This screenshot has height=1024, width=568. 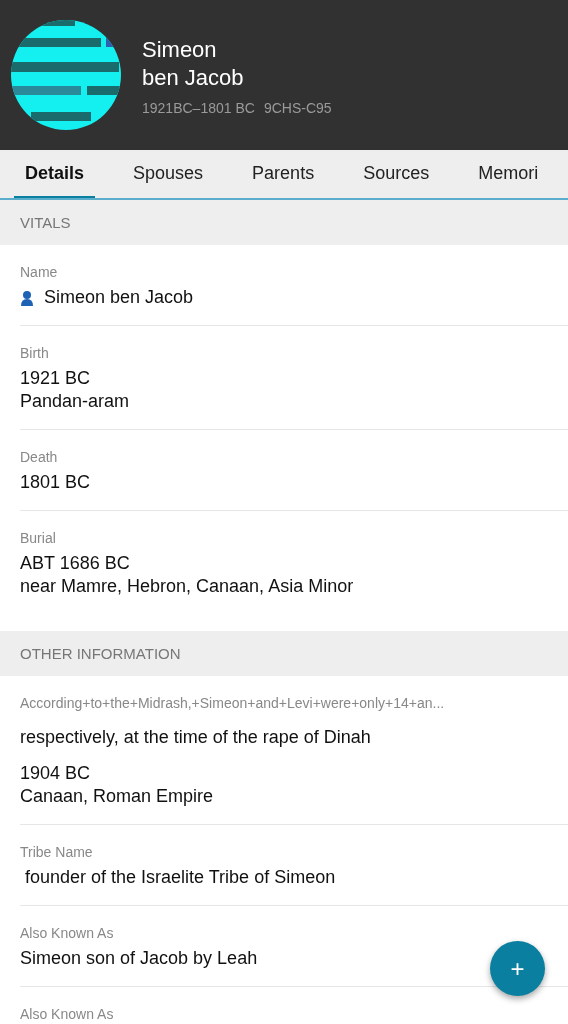 What do you see at coordinates (39, 272) in the screenshot?
I see `field-label: Name` at bounding box center [39, 272].